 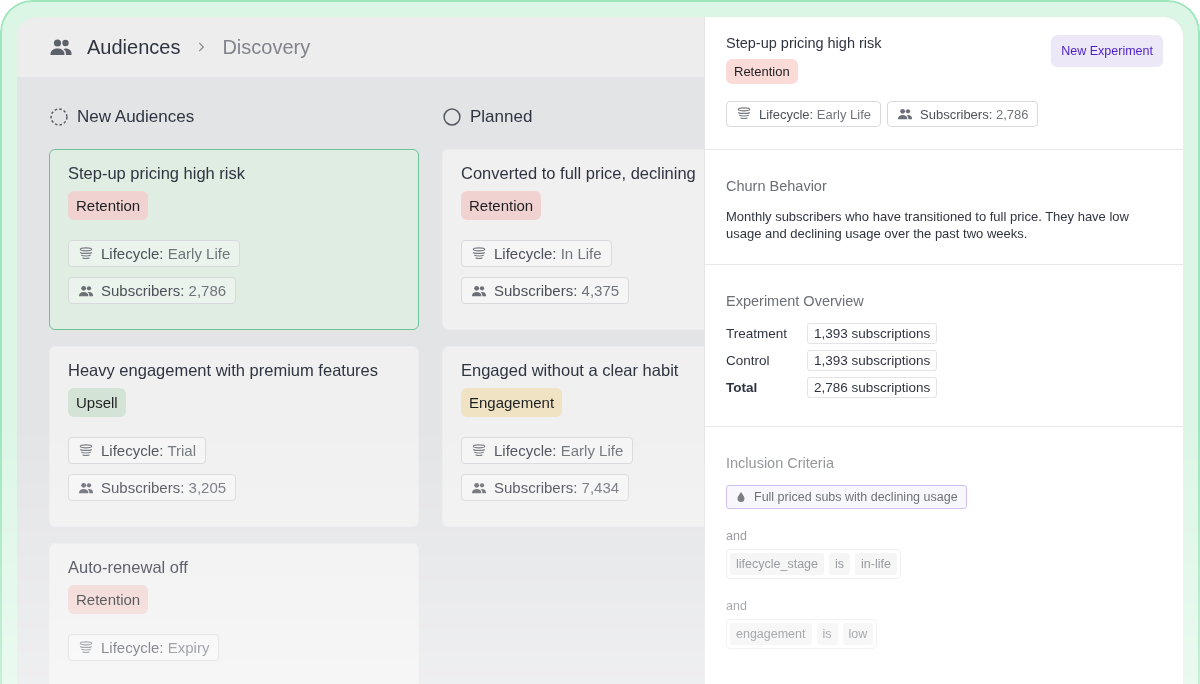 I want to click on dashed-circle-icon, so click(x=59, y=117).